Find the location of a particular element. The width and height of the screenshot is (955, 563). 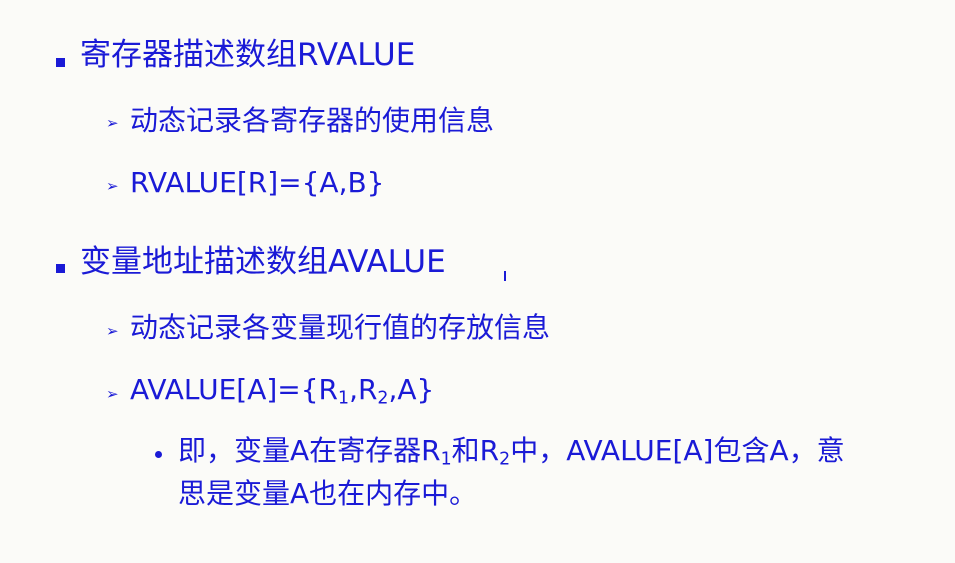

formula-suffix: ,A} is located at coordinates (411, 389).